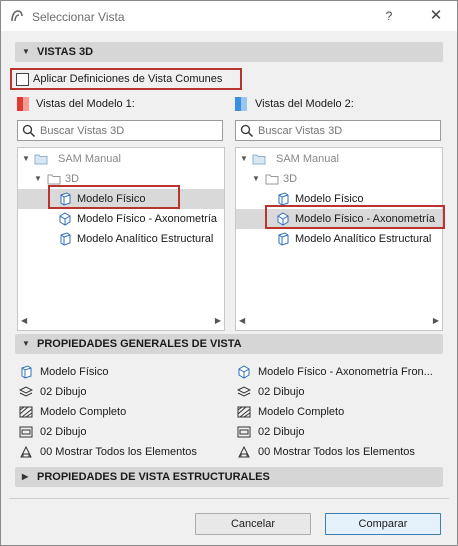 The width and height of the screenshot is (458, 546). What do you see at coordinates (304, 104) in the screenshot?
I see `model2-label: Vistas del Modelo 2:` at bounding box center [304, 104].